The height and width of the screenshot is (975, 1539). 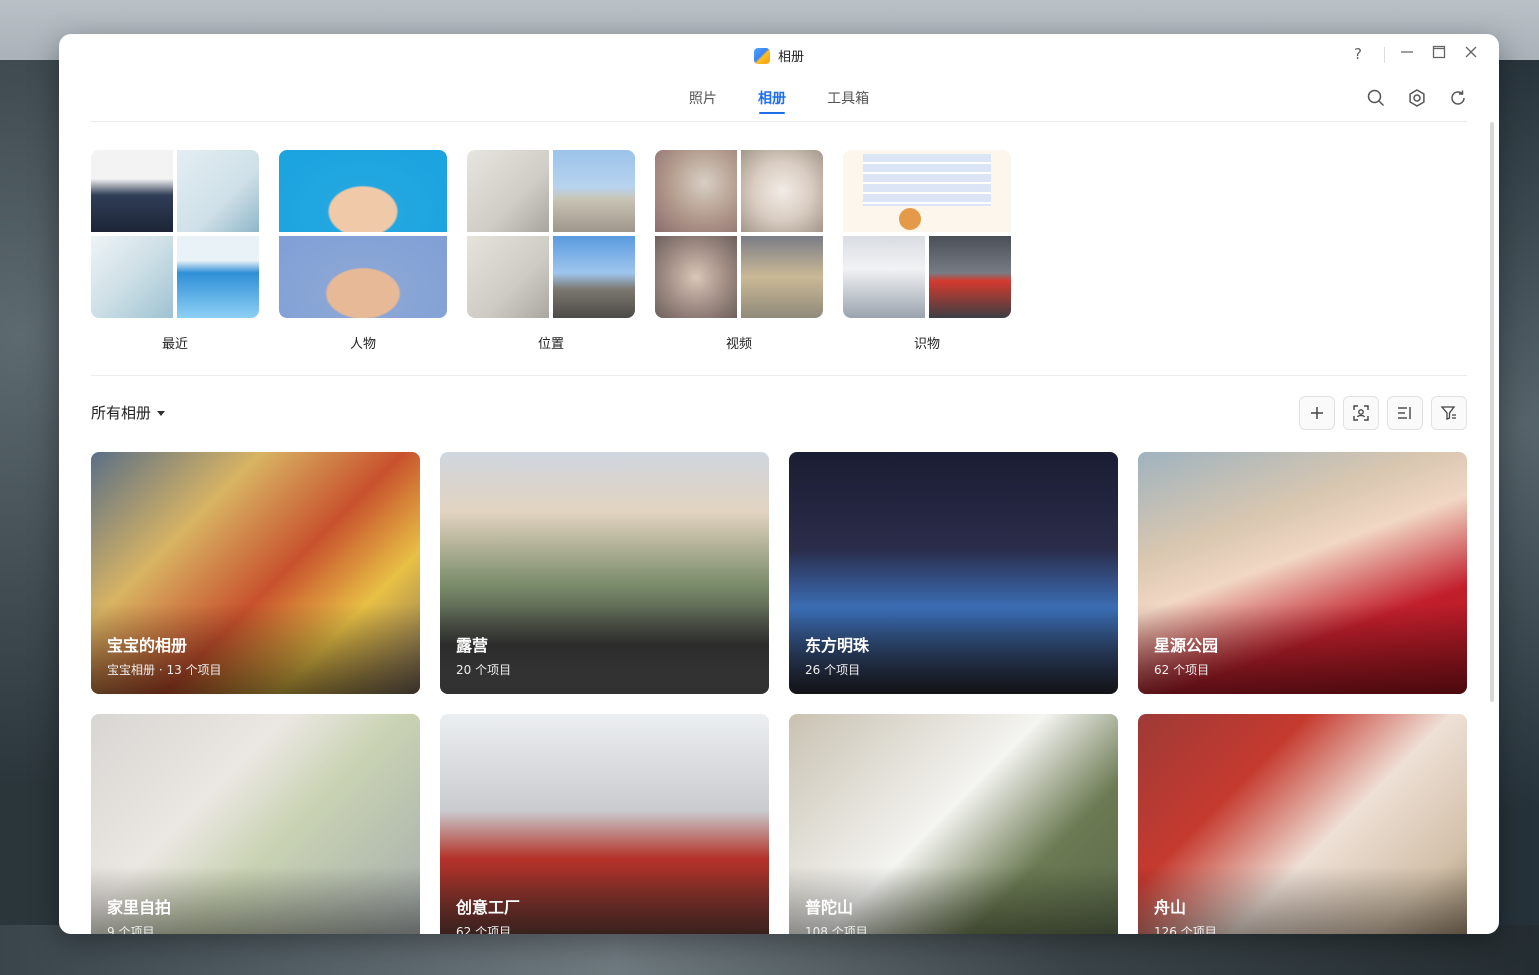 I want to click on album-name: 露营, so click(x=472, y=645).